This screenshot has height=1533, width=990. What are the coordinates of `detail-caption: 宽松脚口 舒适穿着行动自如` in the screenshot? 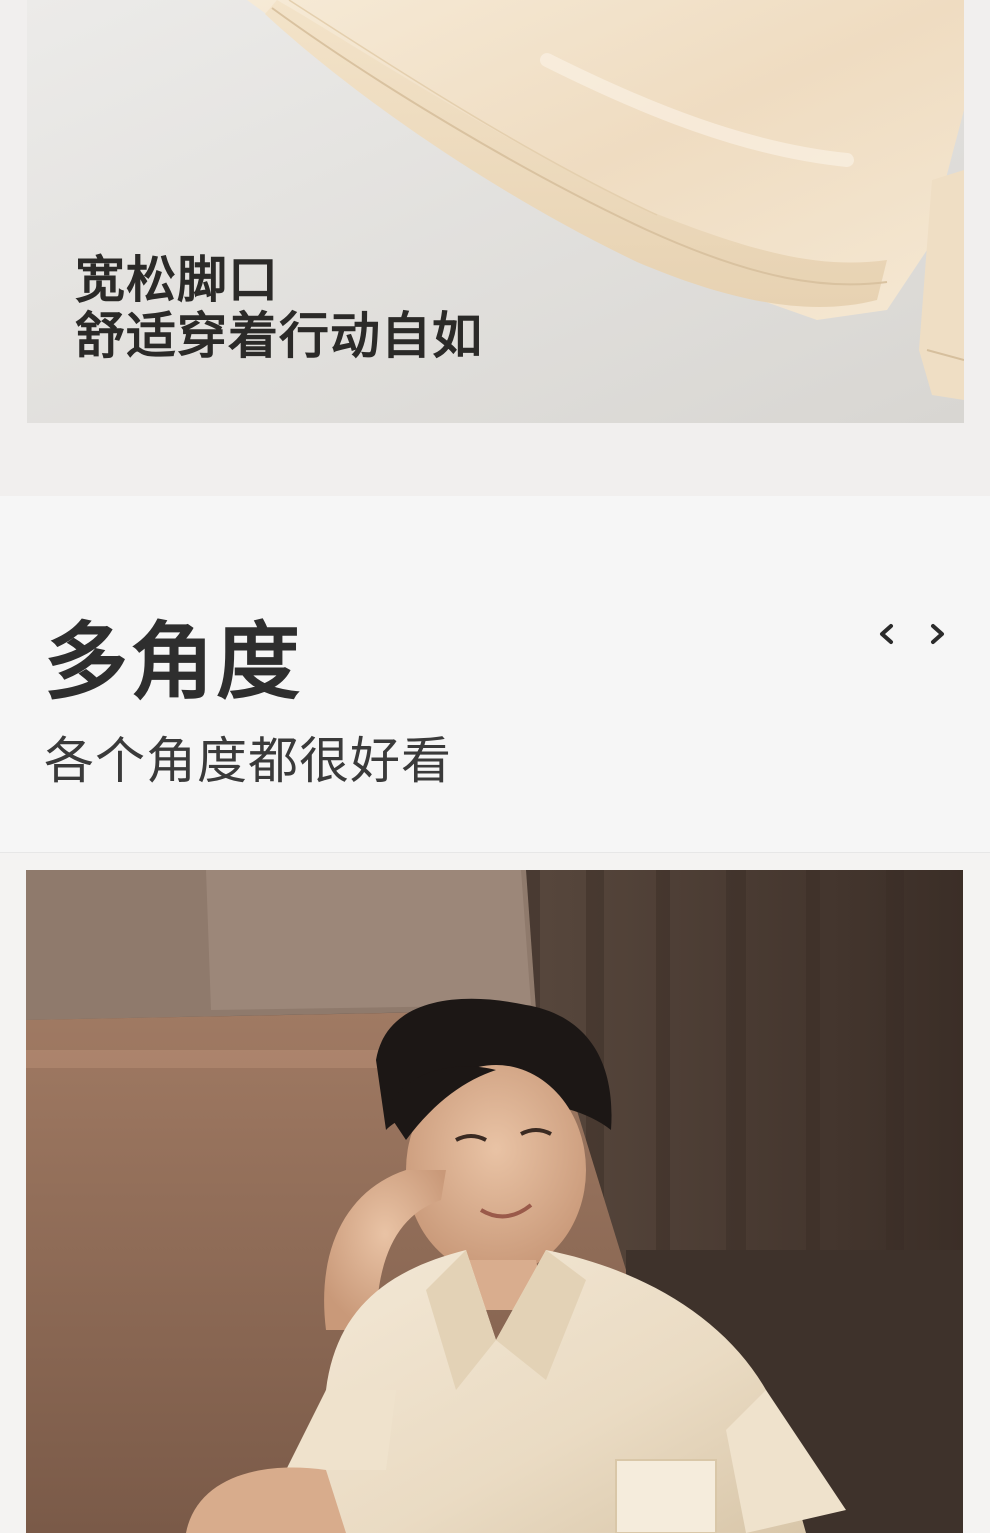 It's located at (279, 308).